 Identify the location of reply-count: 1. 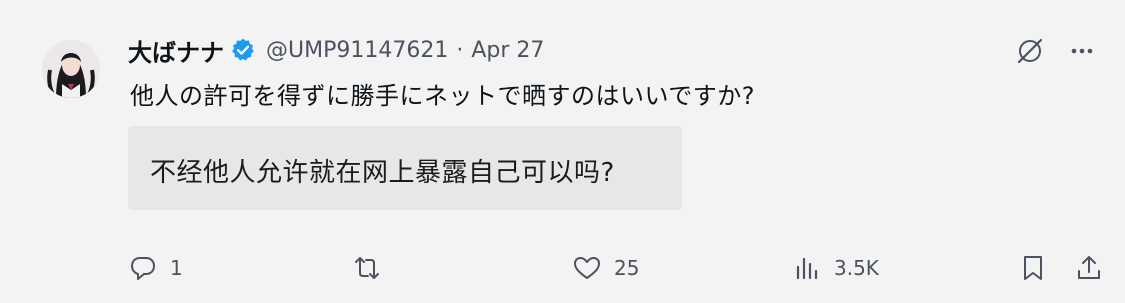
(176, 268).